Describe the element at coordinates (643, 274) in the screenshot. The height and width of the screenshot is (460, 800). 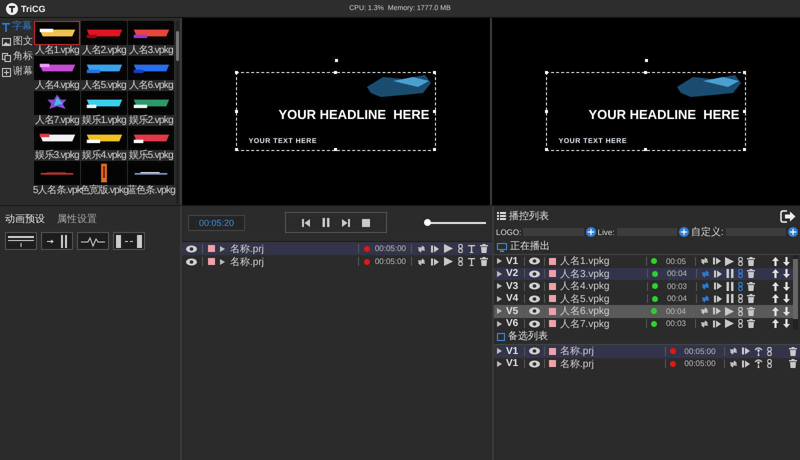
I see `playlist-row: V2 人名3.vpkg 00:04` at that location.